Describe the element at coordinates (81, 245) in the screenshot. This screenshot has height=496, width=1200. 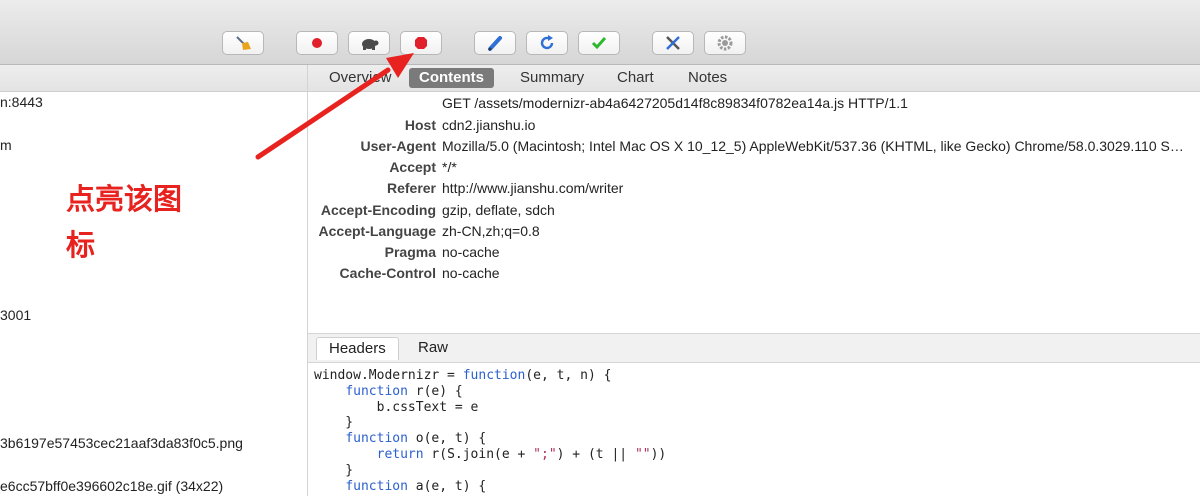
I see `annotation-line-2: 标` at that location.